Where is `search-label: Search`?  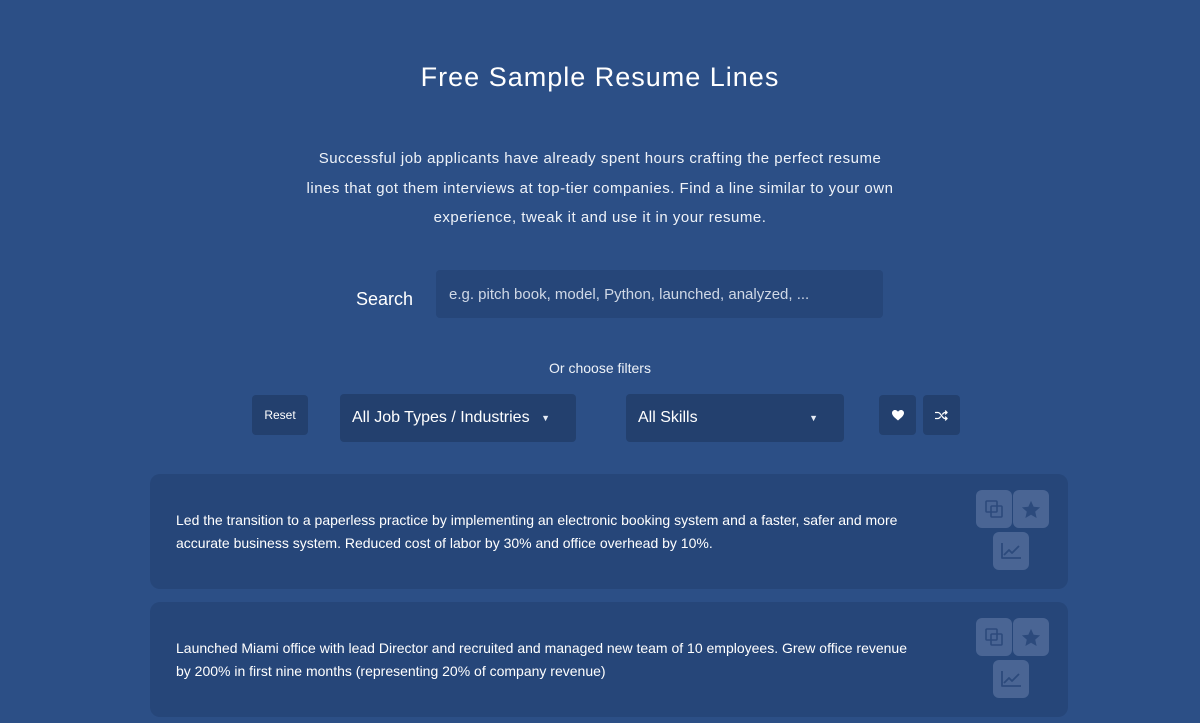
search-label: Search is located at coordinates (385, 299).